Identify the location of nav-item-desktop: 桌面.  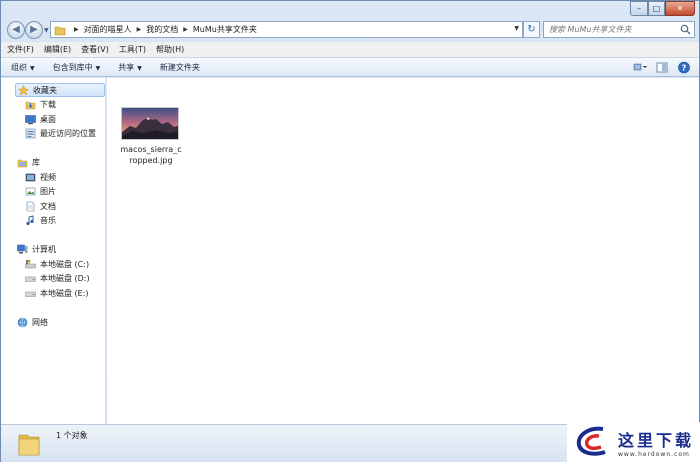
(40, 119).